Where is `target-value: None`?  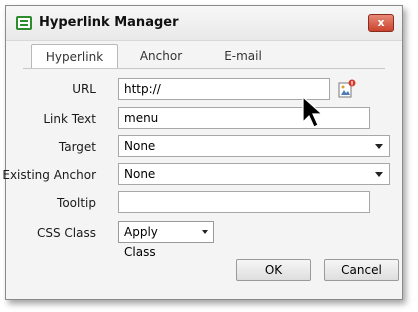 target-value: None is located at coordinates (140, 146).